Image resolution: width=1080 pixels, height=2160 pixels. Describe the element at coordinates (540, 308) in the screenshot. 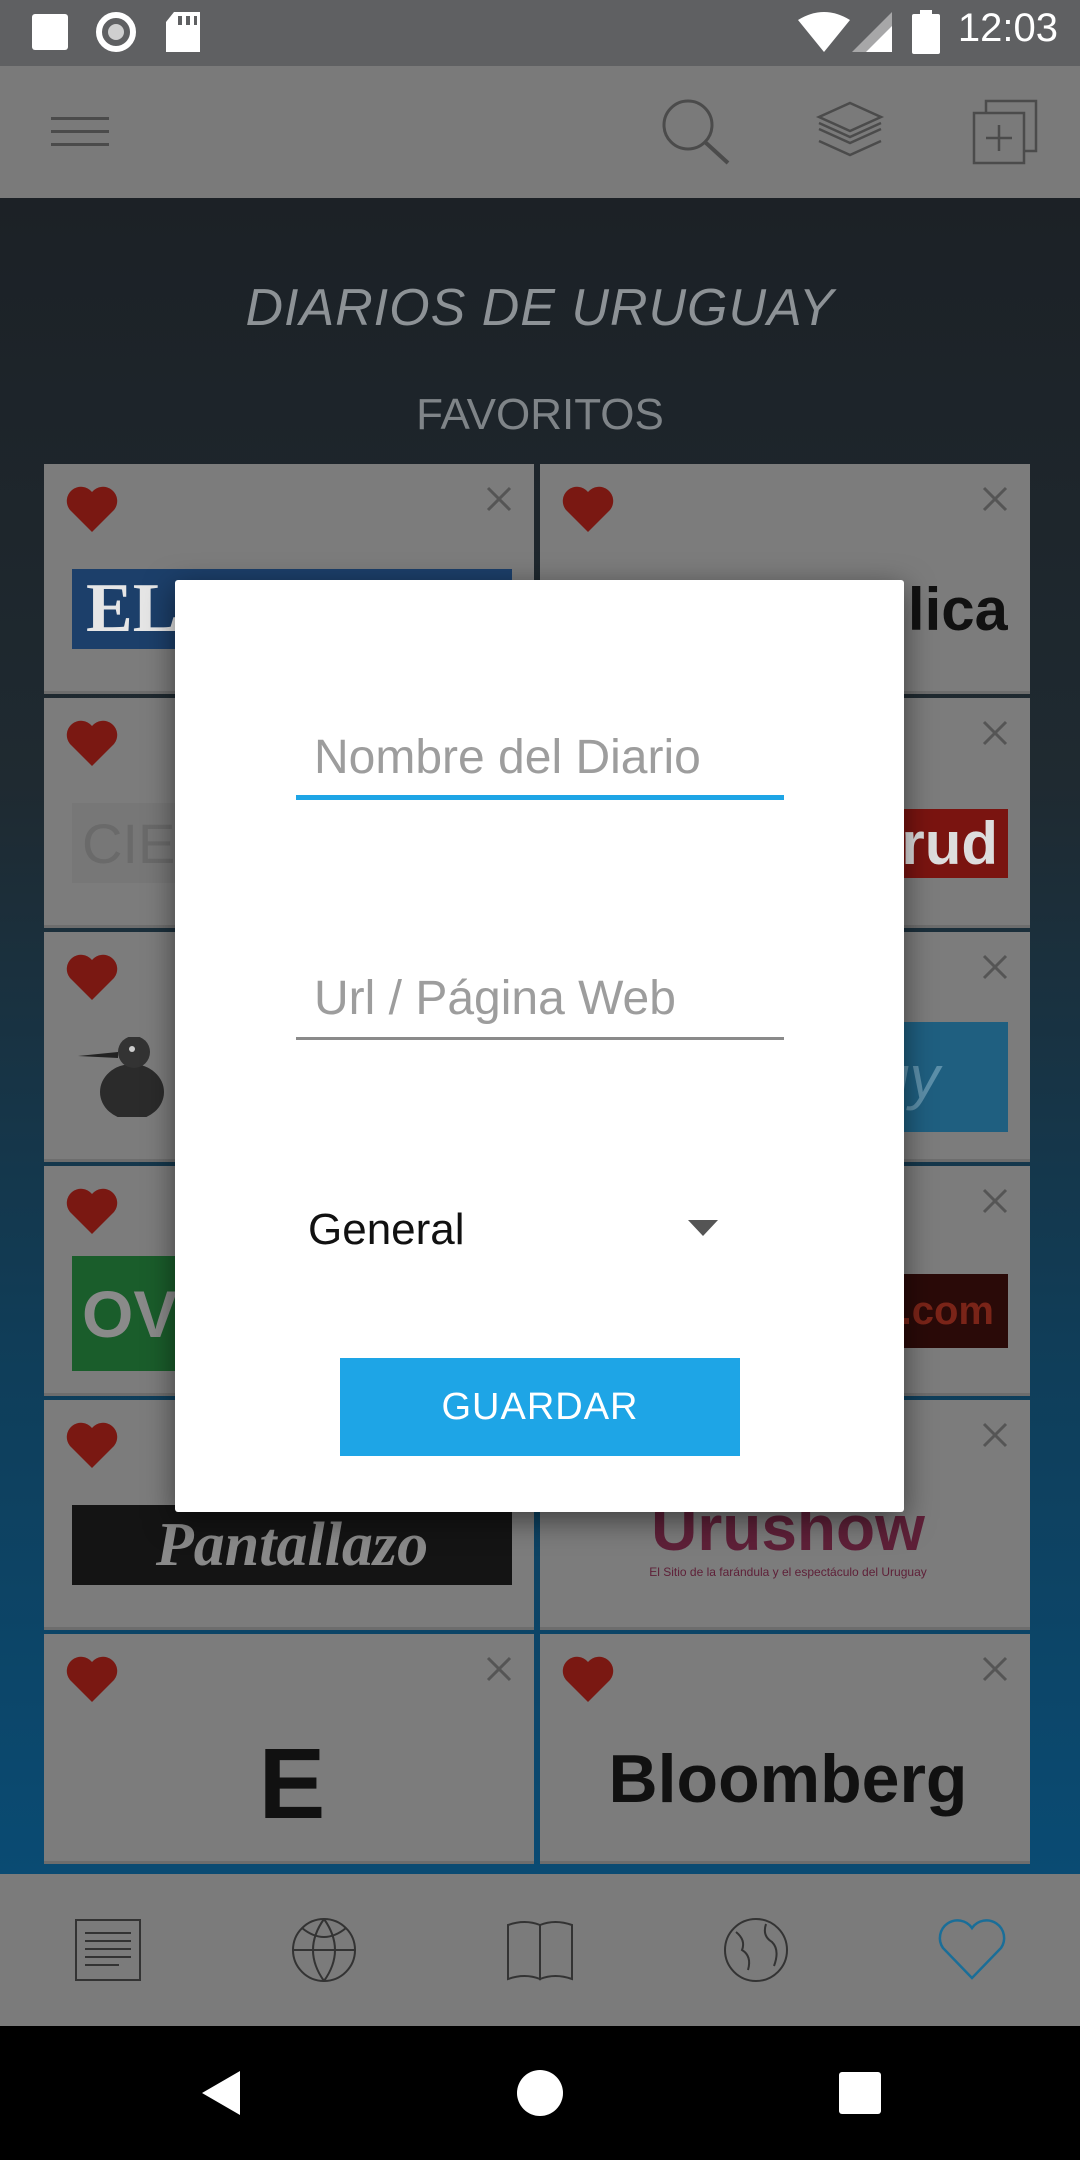

I see `page-title: DIARIOS DE URUGUAY` at that location.